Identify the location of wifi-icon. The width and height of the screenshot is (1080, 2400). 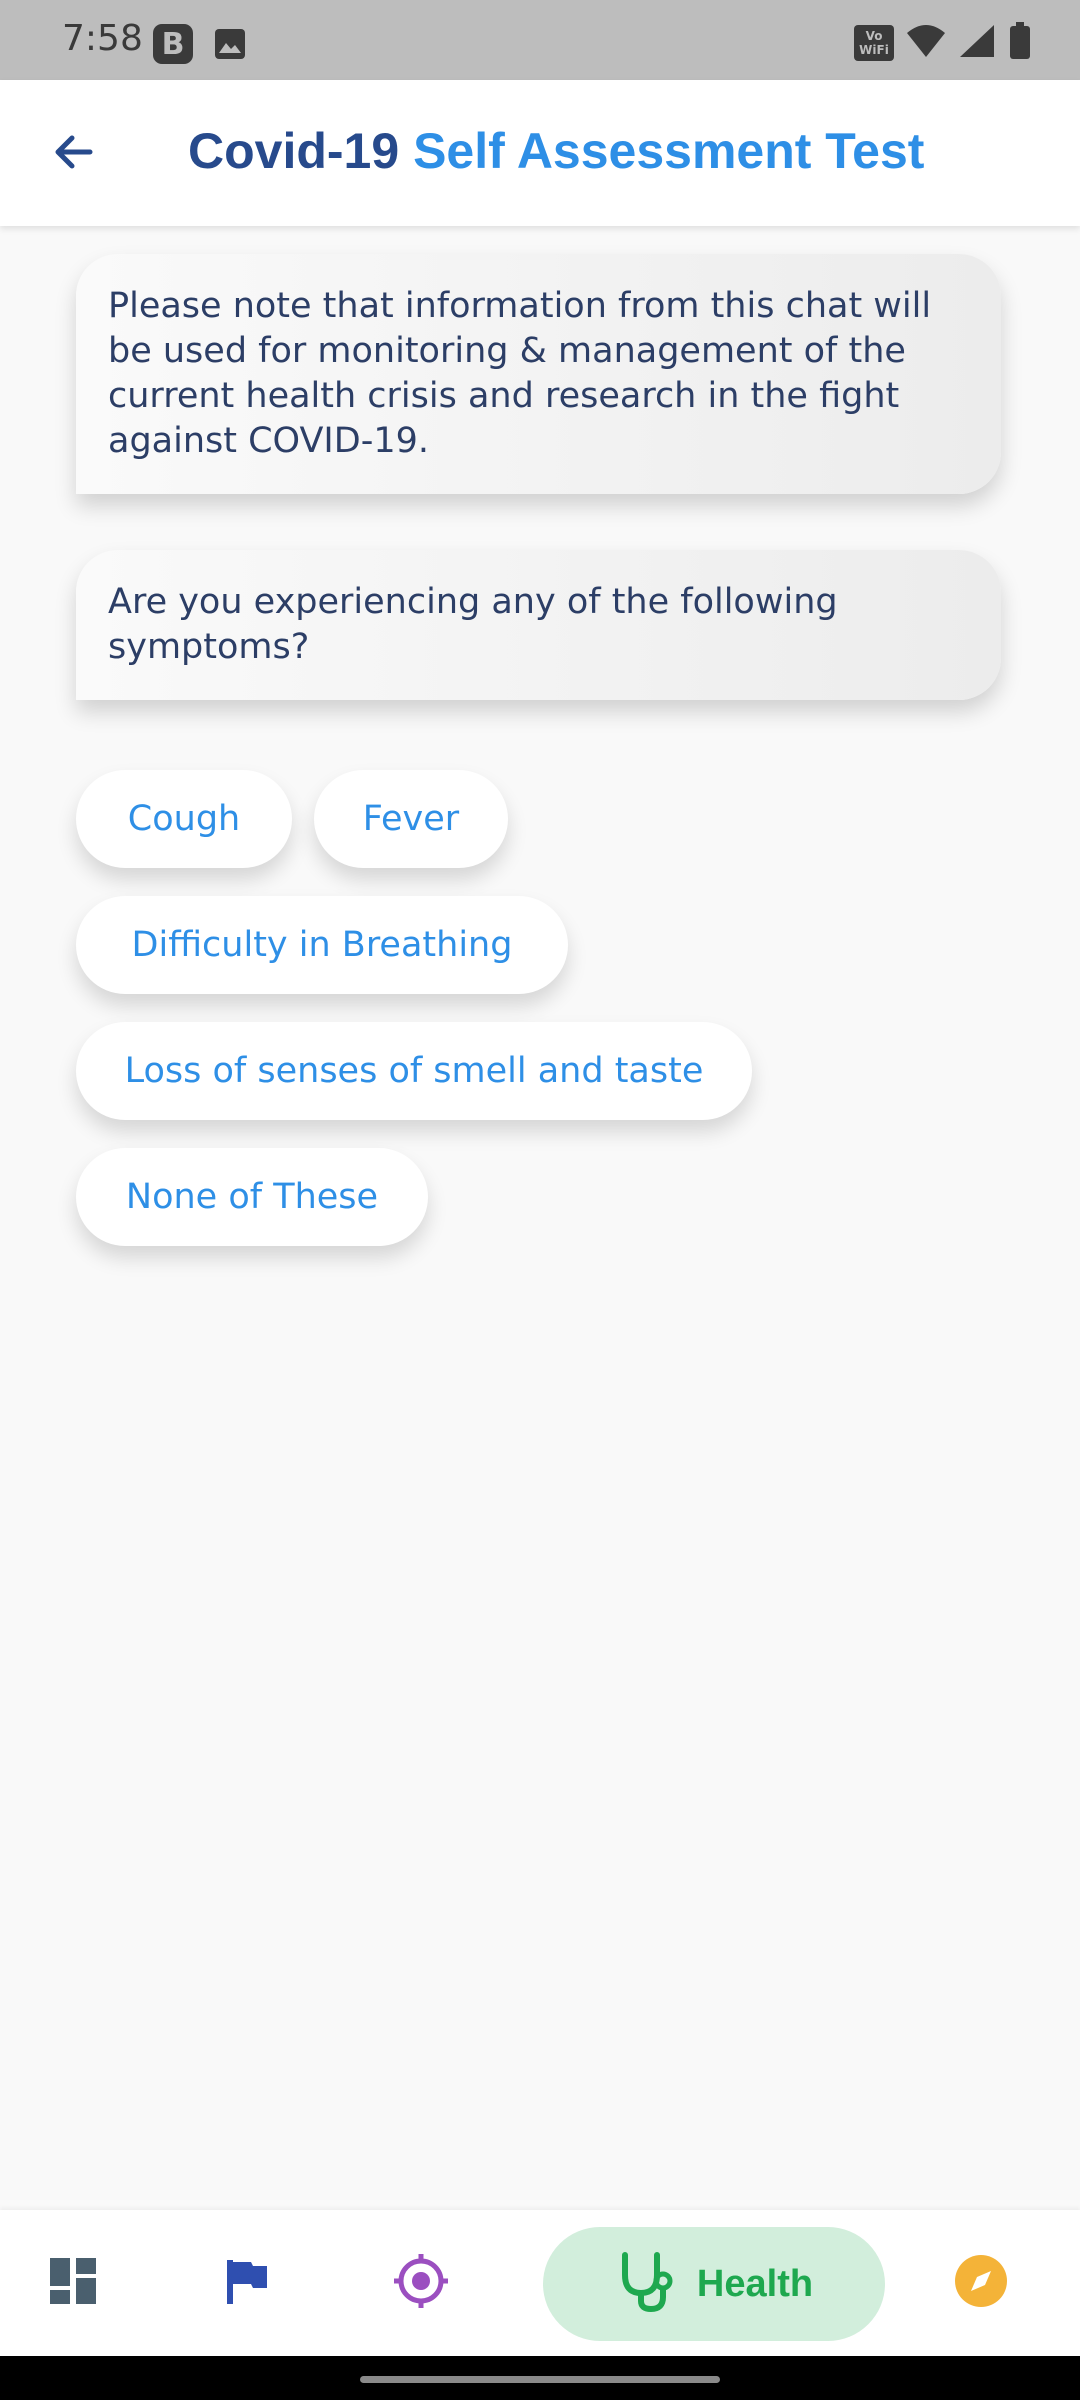
(926, 43).